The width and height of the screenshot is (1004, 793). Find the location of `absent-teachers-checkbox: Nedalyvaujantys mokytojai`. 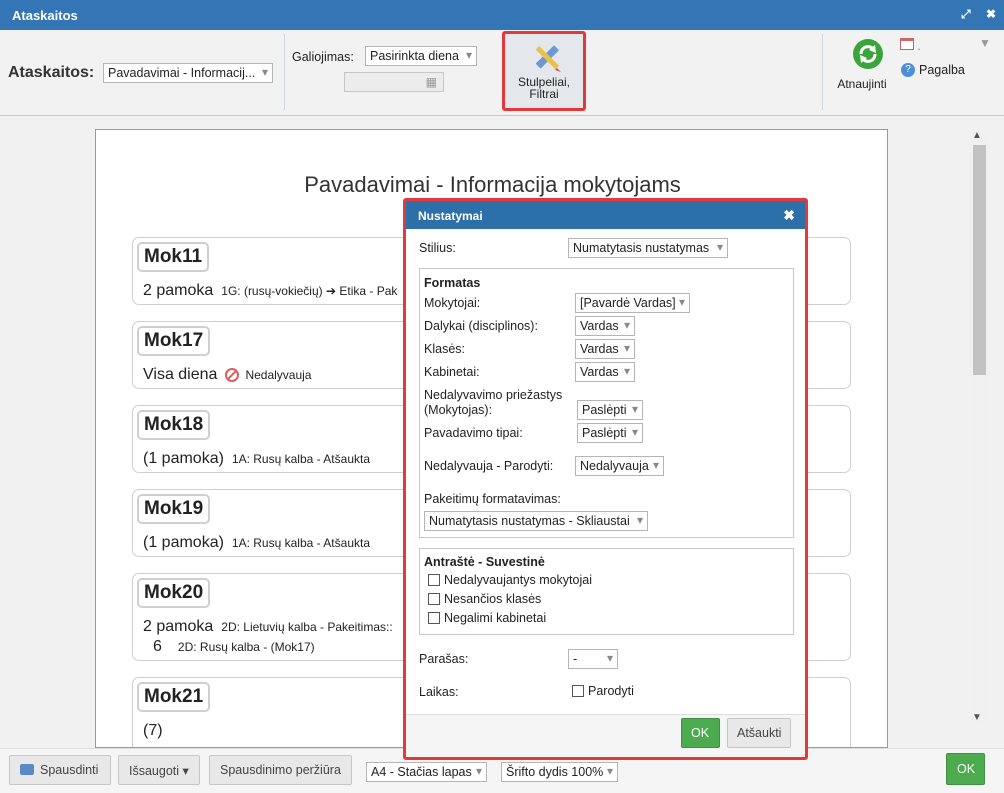

absent-teachers-checkbox: Nedalyvaujantys mokytojai is located at coordinates (510, 580).